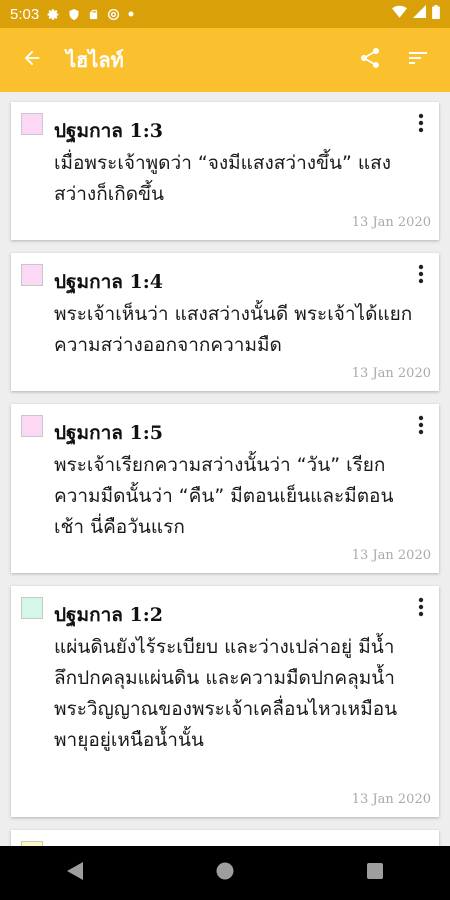 The height and width of the screenshot is (900, 450). I want to click on nav-recents-button, so click(375, 873).